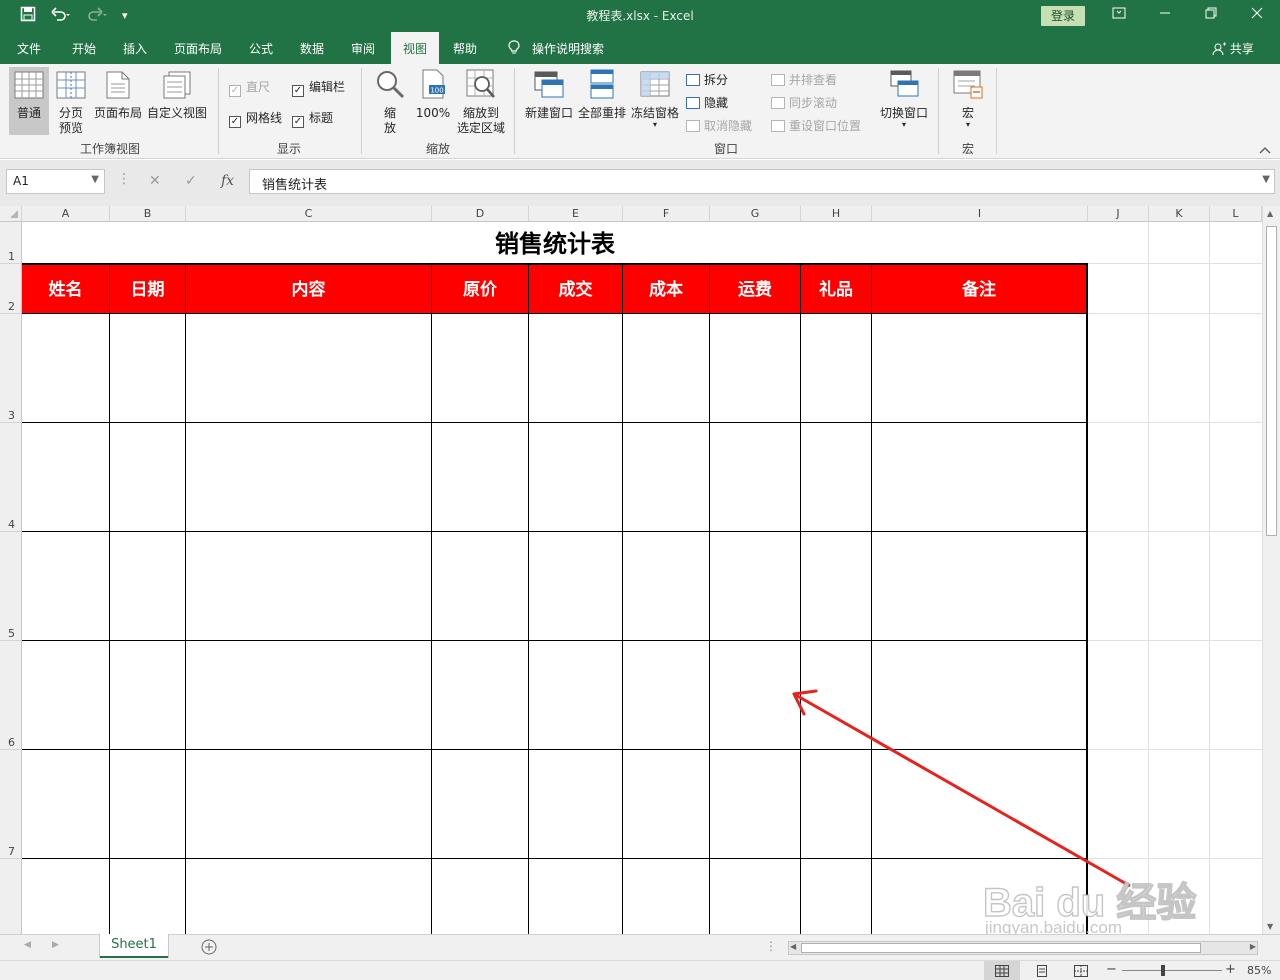 Image resolution: width=1280 pixels, height=980 pixels. Describe the element at coordinates (655, 105) in the screenshot. I see `freeze-panes-button: 冻结窗格 ▾` at that location.